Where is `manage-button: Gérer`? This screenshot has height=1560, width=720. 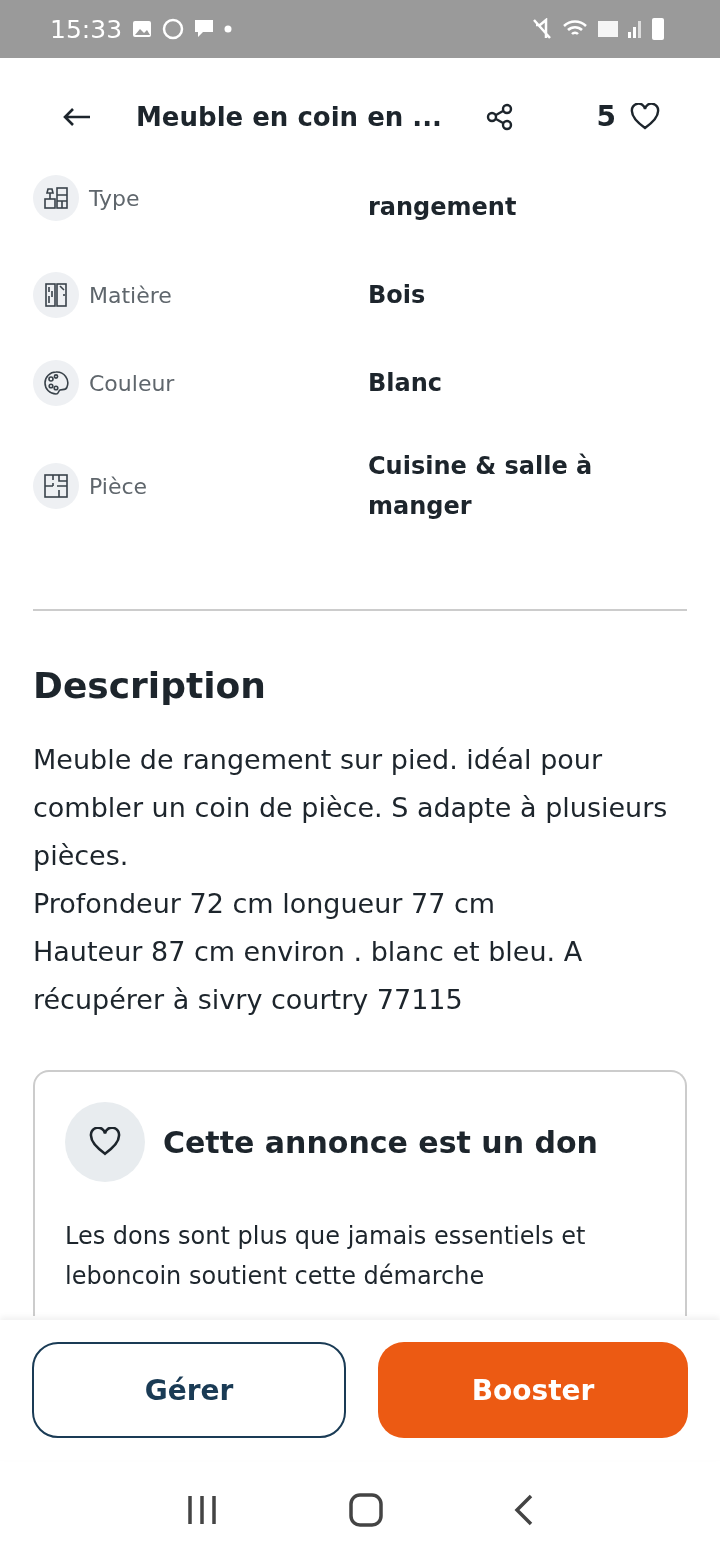
manage-button: Gérer is located at coordinates (189, 1390).